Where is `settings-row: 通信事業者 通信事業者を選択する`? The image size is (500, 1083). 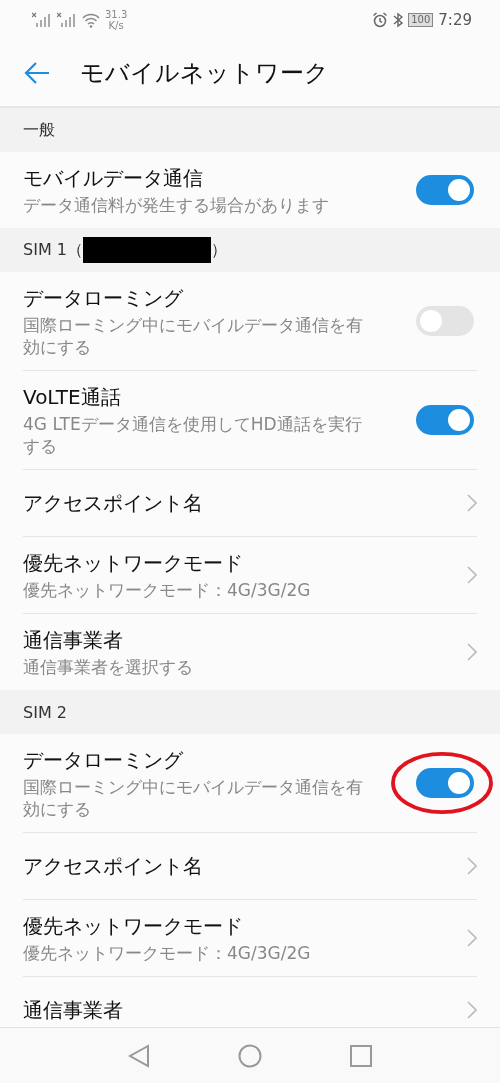 settings-row: 通信事業者 通信事業者を選択する is located at coordinates (250, 652).